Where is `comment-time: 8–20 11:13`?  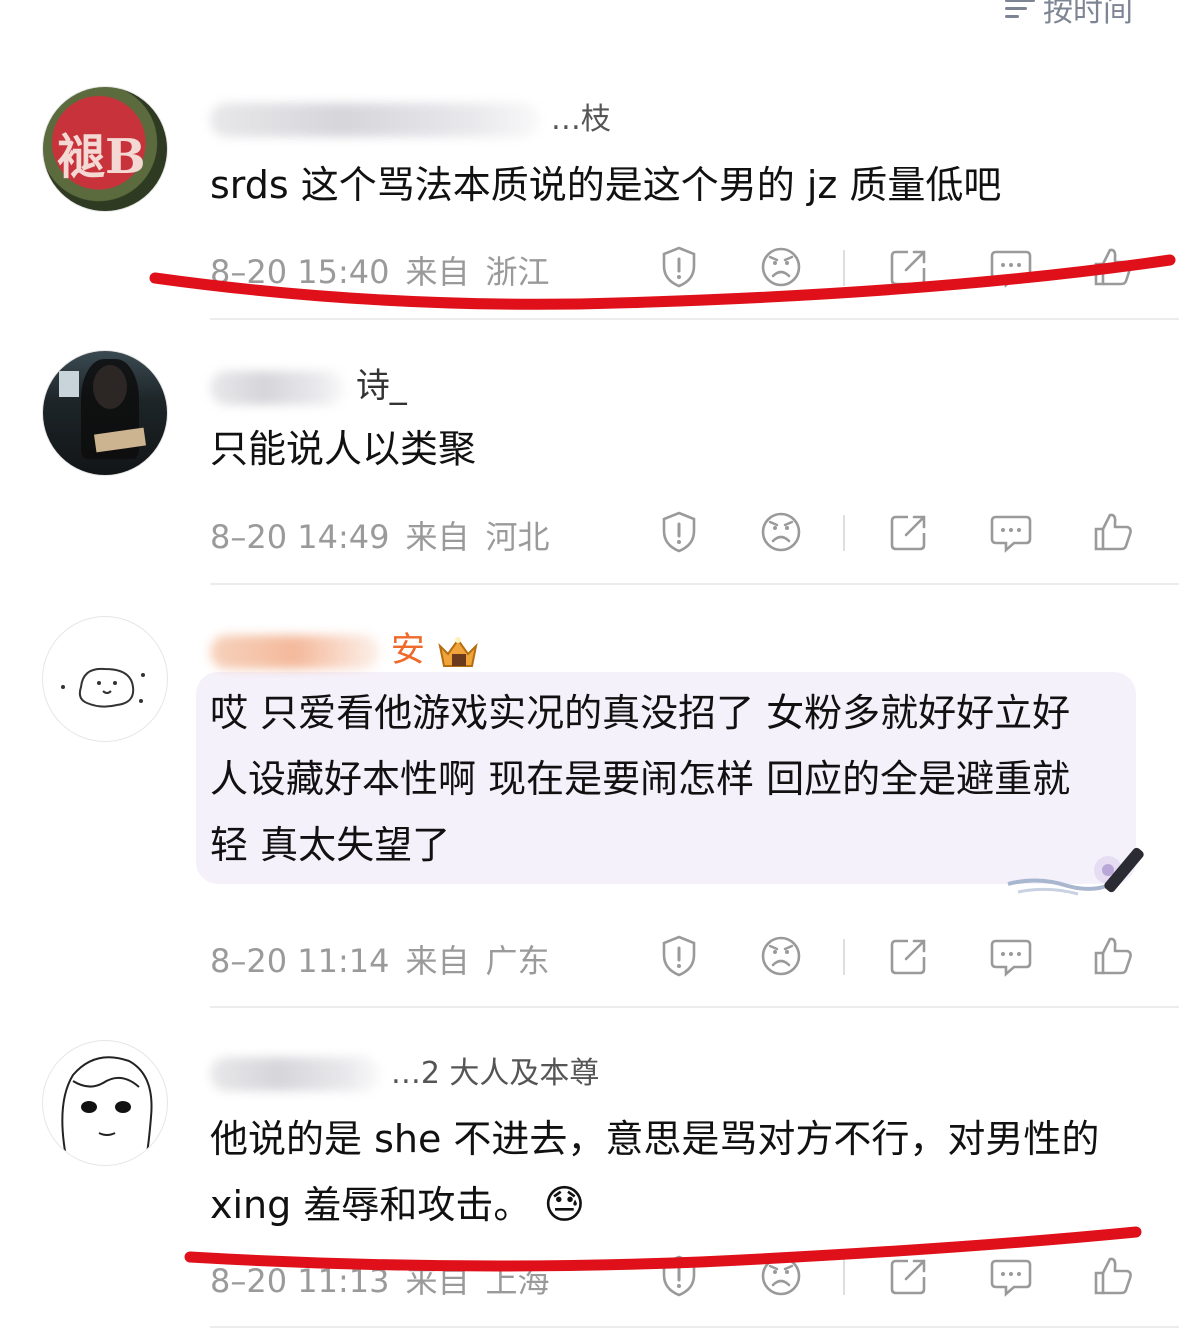
comment-time: 8–20 11:13 is located at coordinates (300, 1281).